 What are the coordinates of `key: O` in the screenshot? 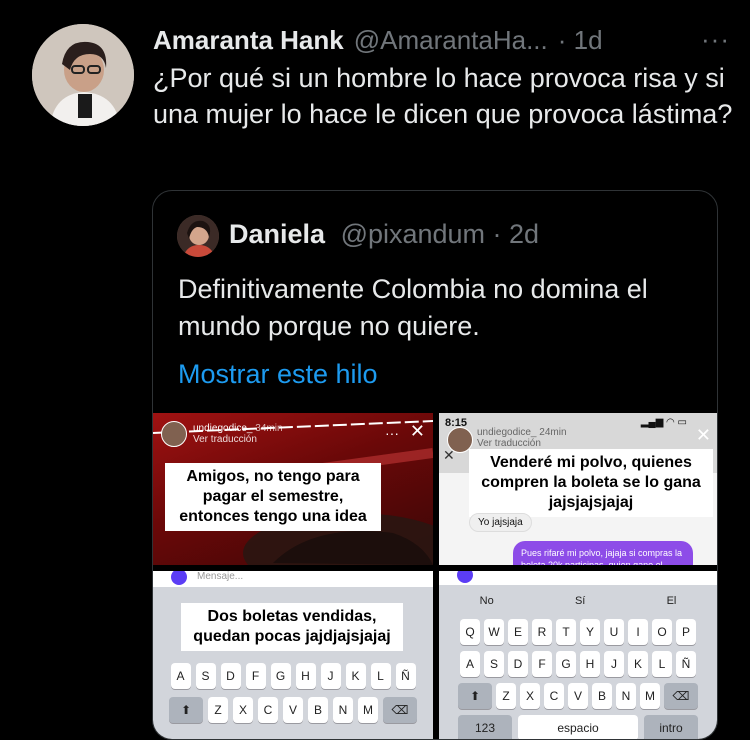 It's located at (662, 632).